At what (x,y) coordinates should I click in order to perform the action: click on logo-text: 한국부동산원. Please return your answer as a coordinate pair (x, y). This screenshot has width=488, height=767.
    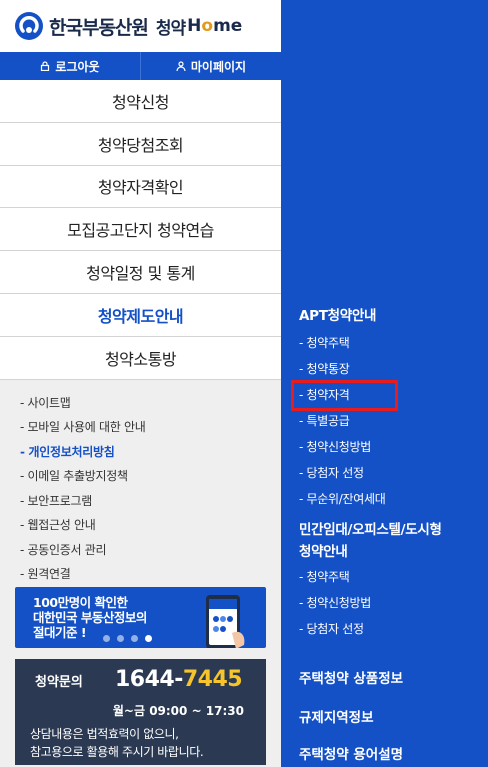
    Looking at the image, I should click on (99, 27).